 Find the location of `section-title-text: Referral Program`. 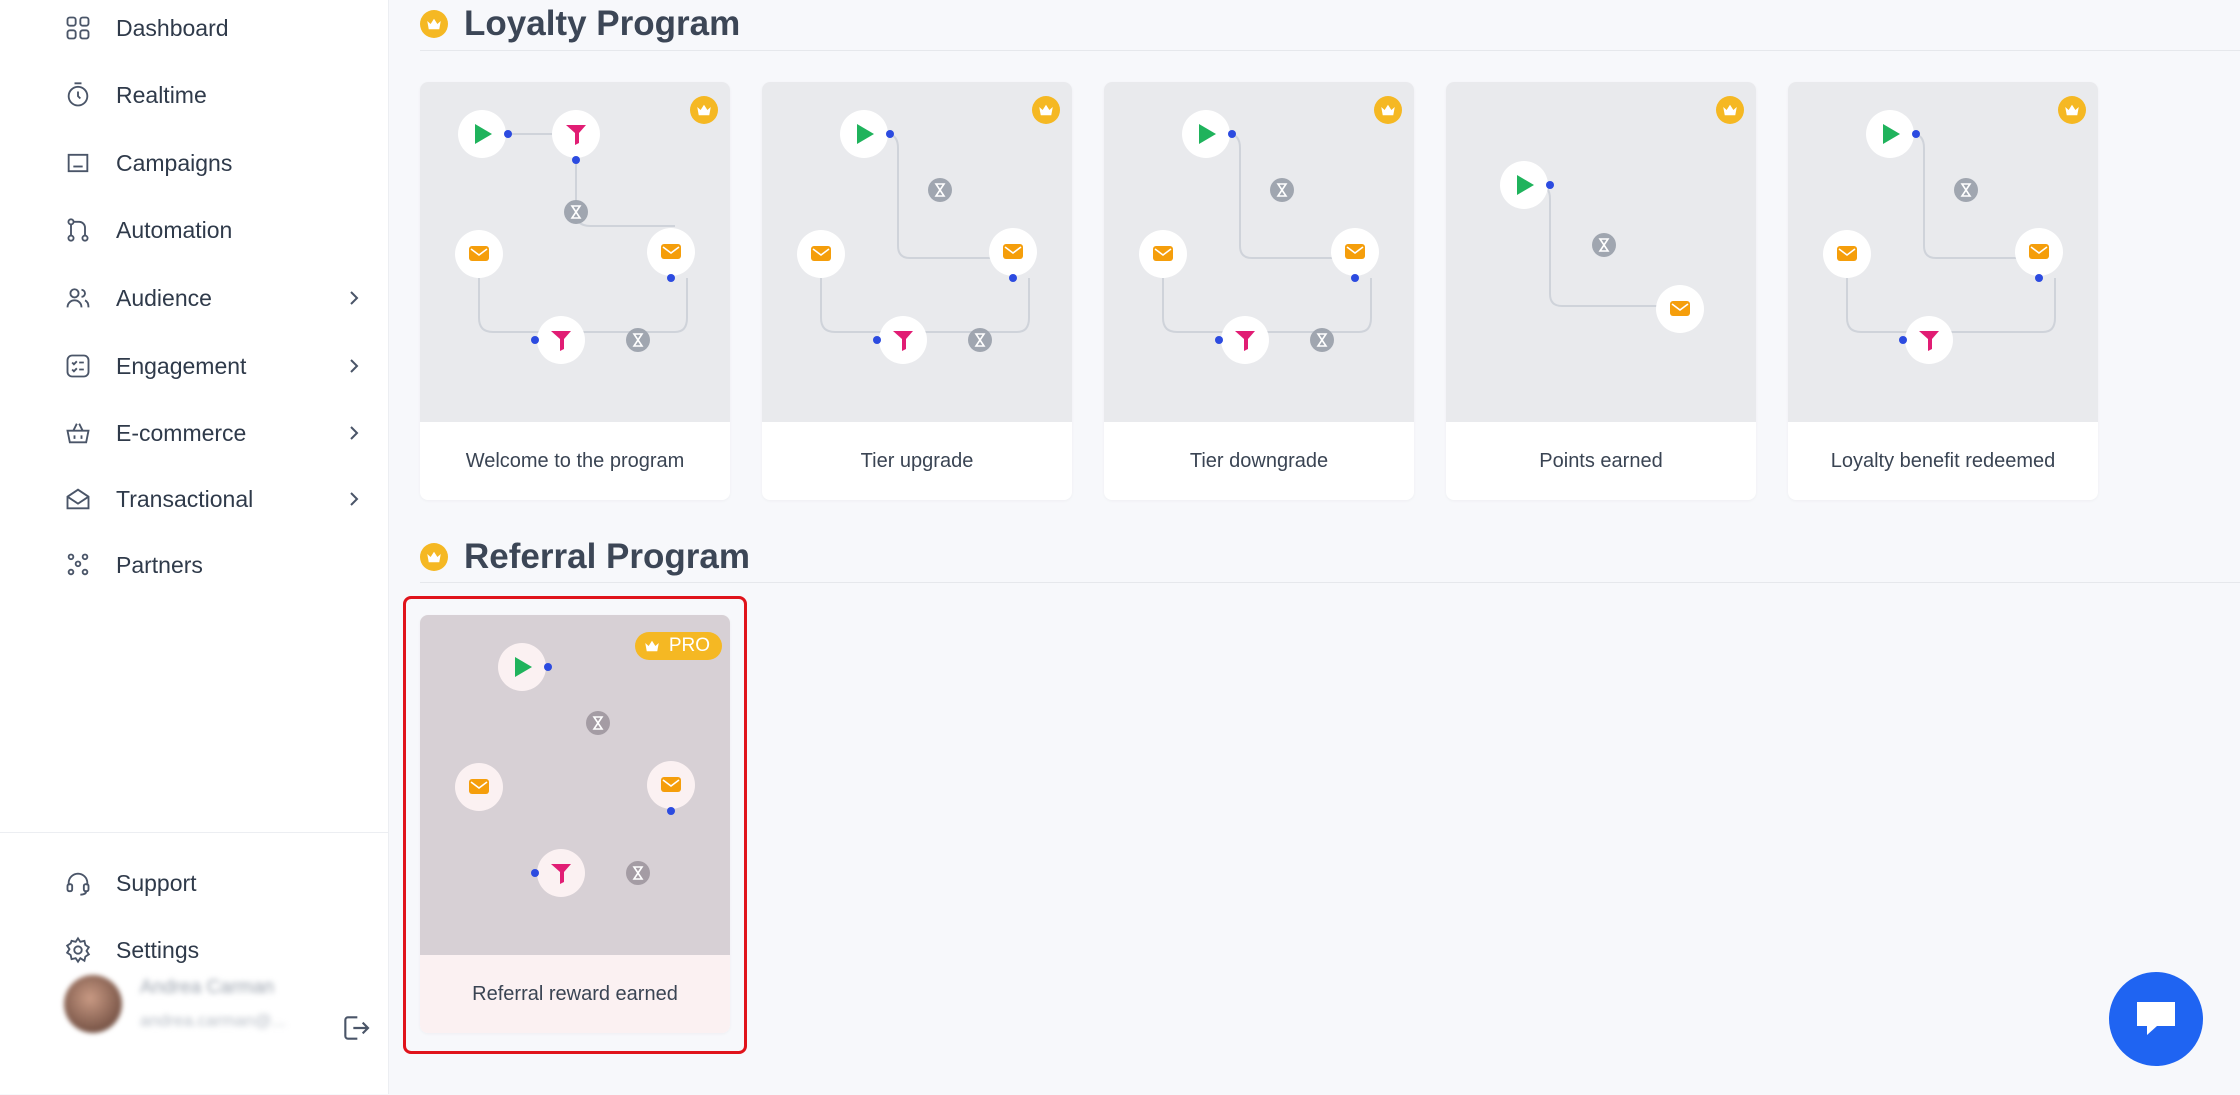

section-title-text: Referral Program is located at coordinates (607, 556).